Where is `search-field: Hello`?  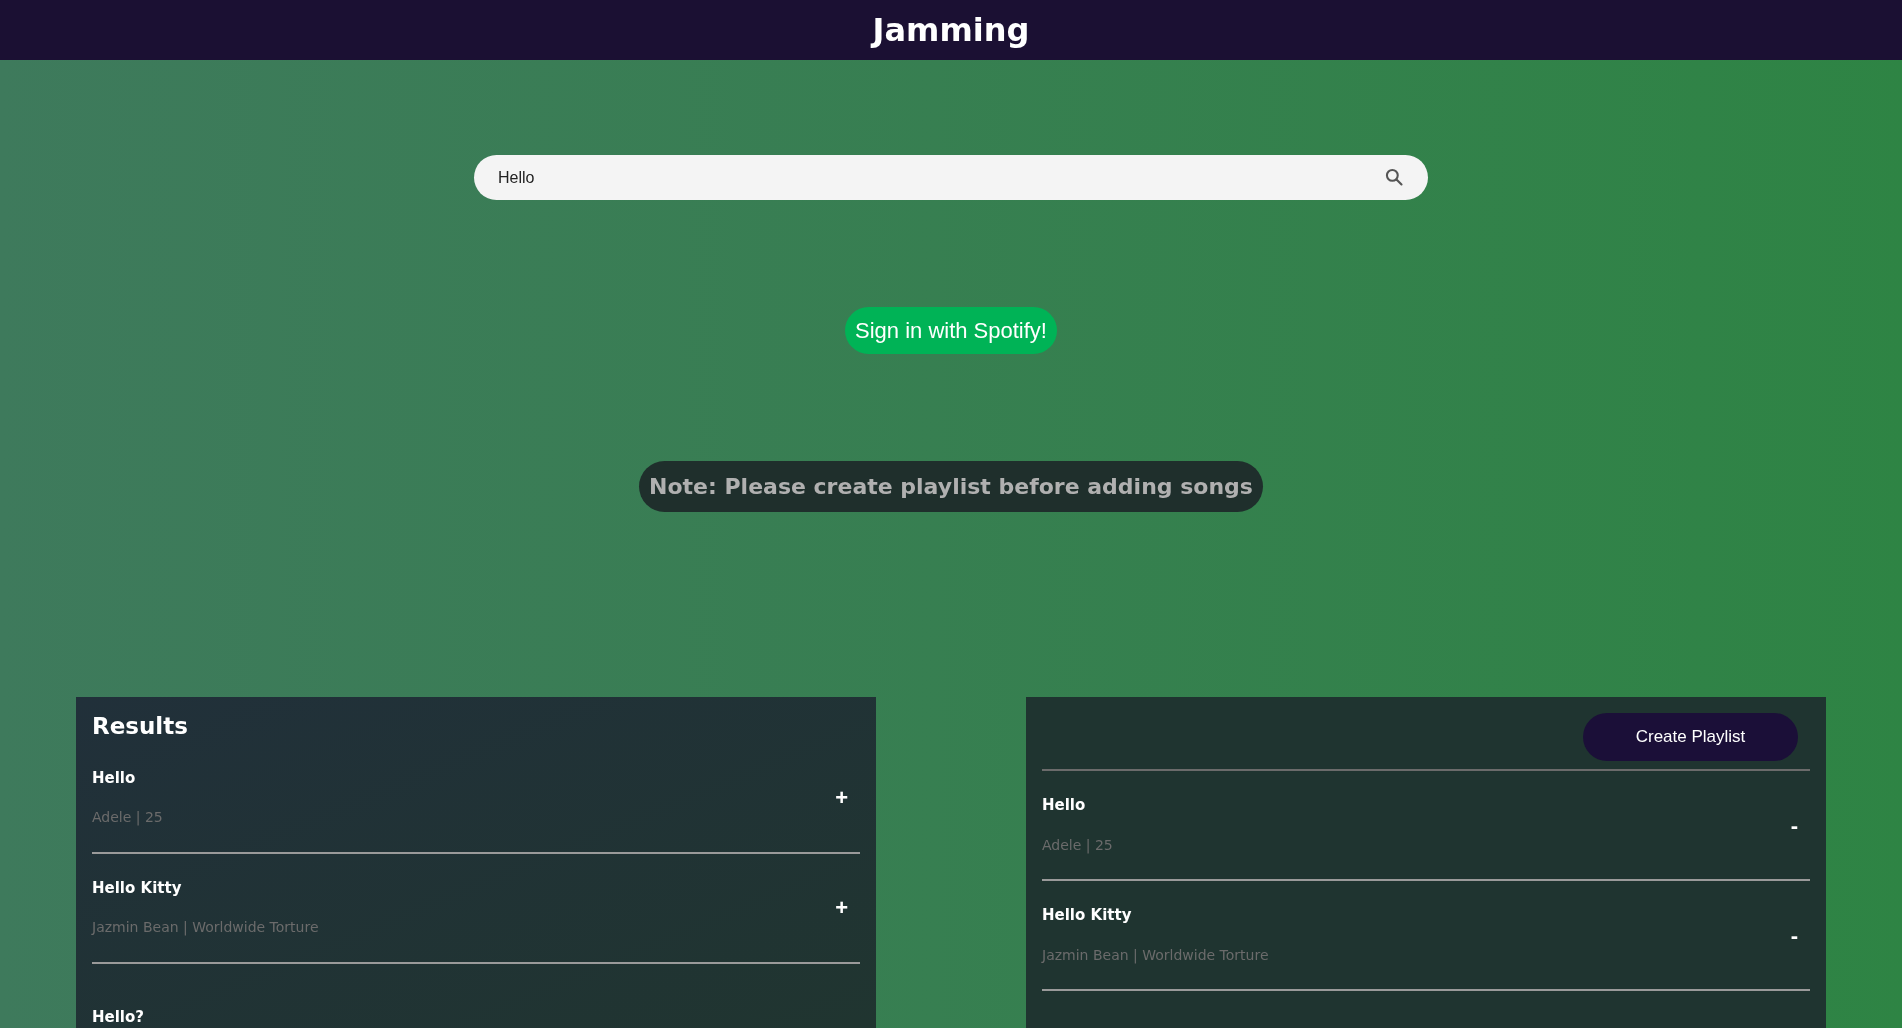
search-field: Hello is located at coordinates (951, 177).